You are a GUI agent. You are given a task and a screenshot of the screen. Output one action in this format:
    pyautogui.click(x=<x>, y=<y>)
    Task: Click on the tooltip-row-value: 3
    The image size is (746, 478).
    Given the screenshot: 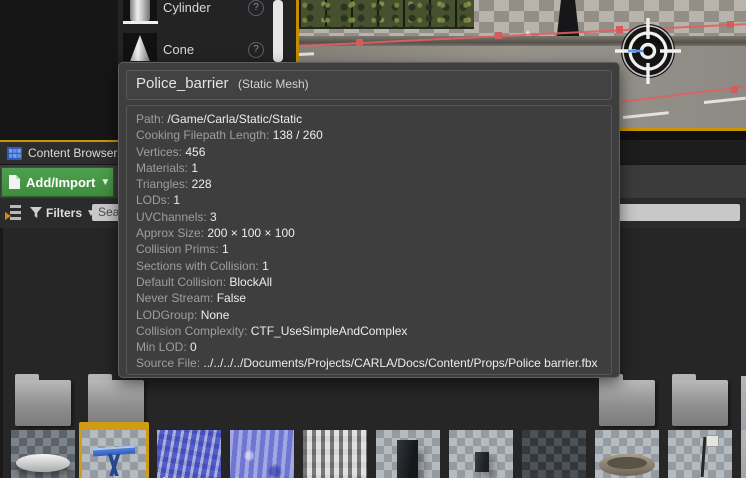 What is the action you would take?
    pyautogui.click(x=213, y=216)
    